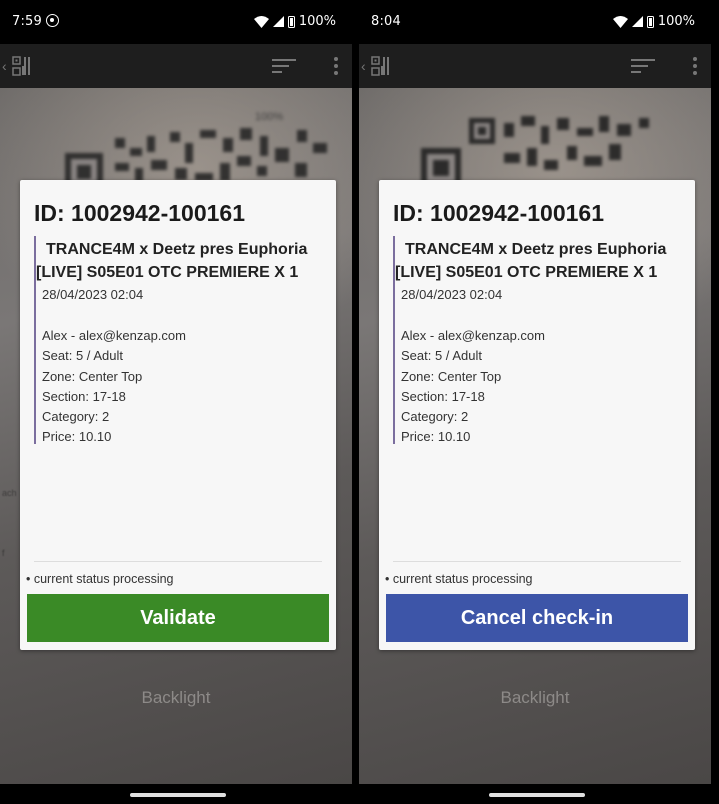 The height and width of the screenshot is (804, 719). What do you see at coordinates (178, 618) in the screenshot?
I see `validate-button: Validate` at bounding box center [178, 618].